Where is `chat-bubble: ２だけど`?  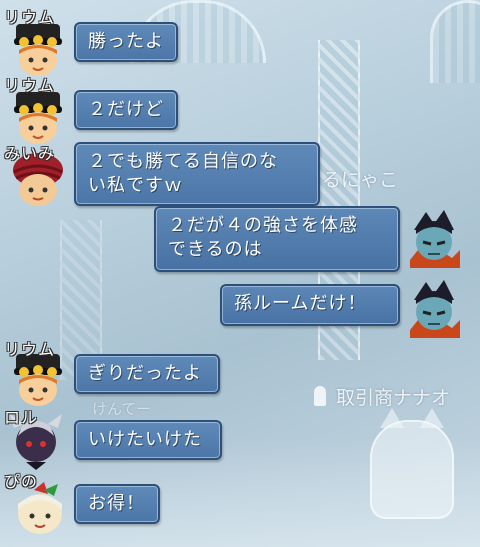
chat-bubble: ２だけど is located at coordinates (126, 110).